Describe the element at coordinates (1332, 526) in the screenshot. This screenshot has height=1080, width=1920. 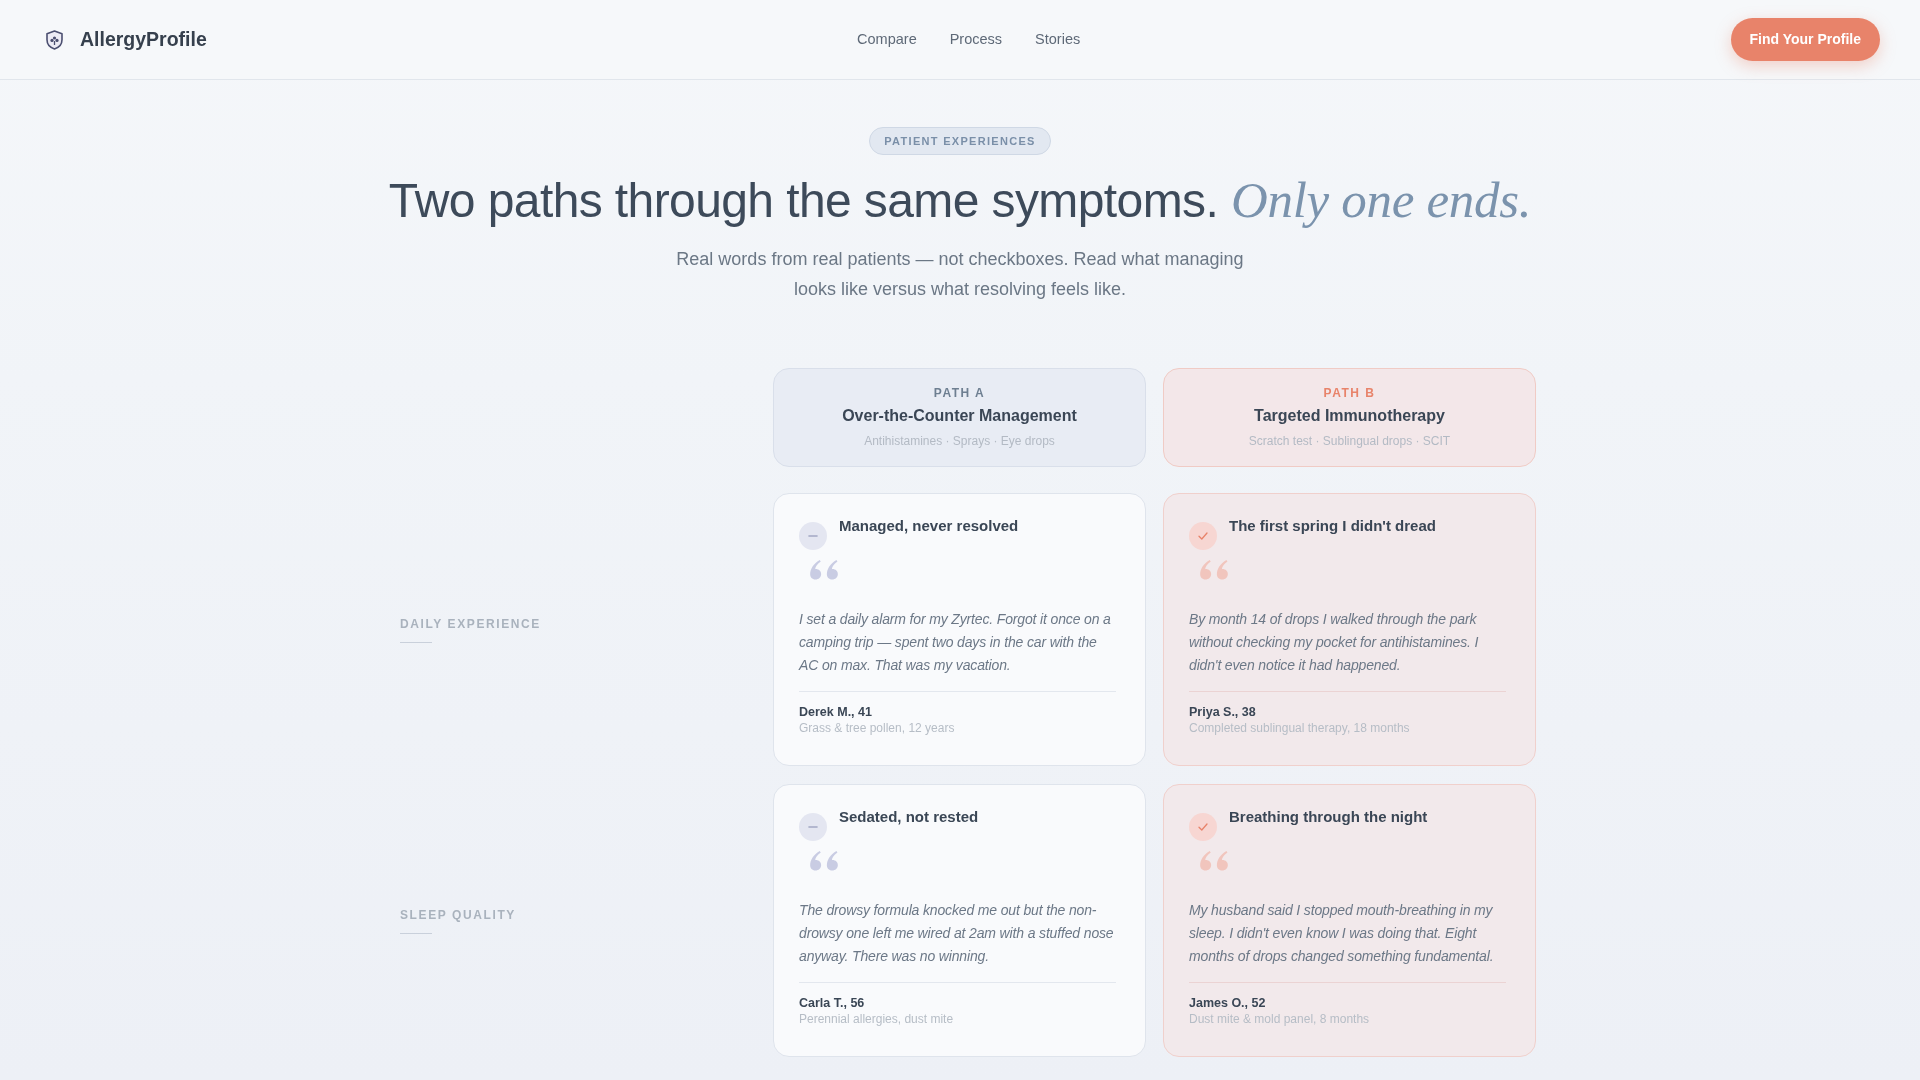
I see `testimonial-title: The first spring I didn't dread` at that location.